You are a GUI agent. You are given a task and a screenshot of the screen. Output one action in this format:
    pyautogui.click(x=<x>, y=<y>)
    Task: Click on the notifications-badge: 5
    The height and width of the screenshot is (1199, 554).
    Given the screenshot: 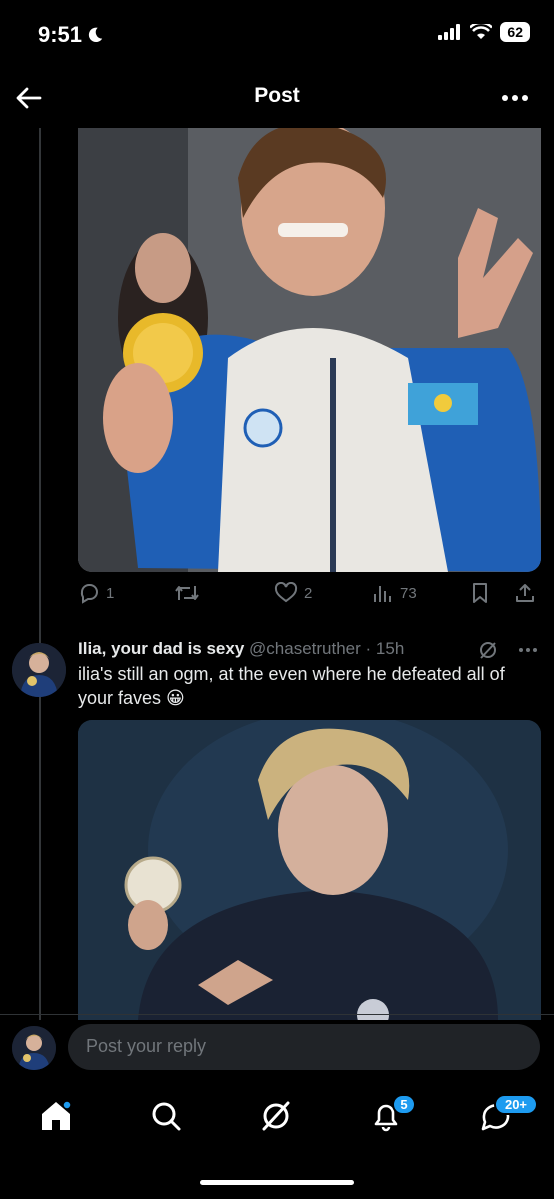 What is the action you would take?
    pyautogui.click(x=404, y=1104)
    